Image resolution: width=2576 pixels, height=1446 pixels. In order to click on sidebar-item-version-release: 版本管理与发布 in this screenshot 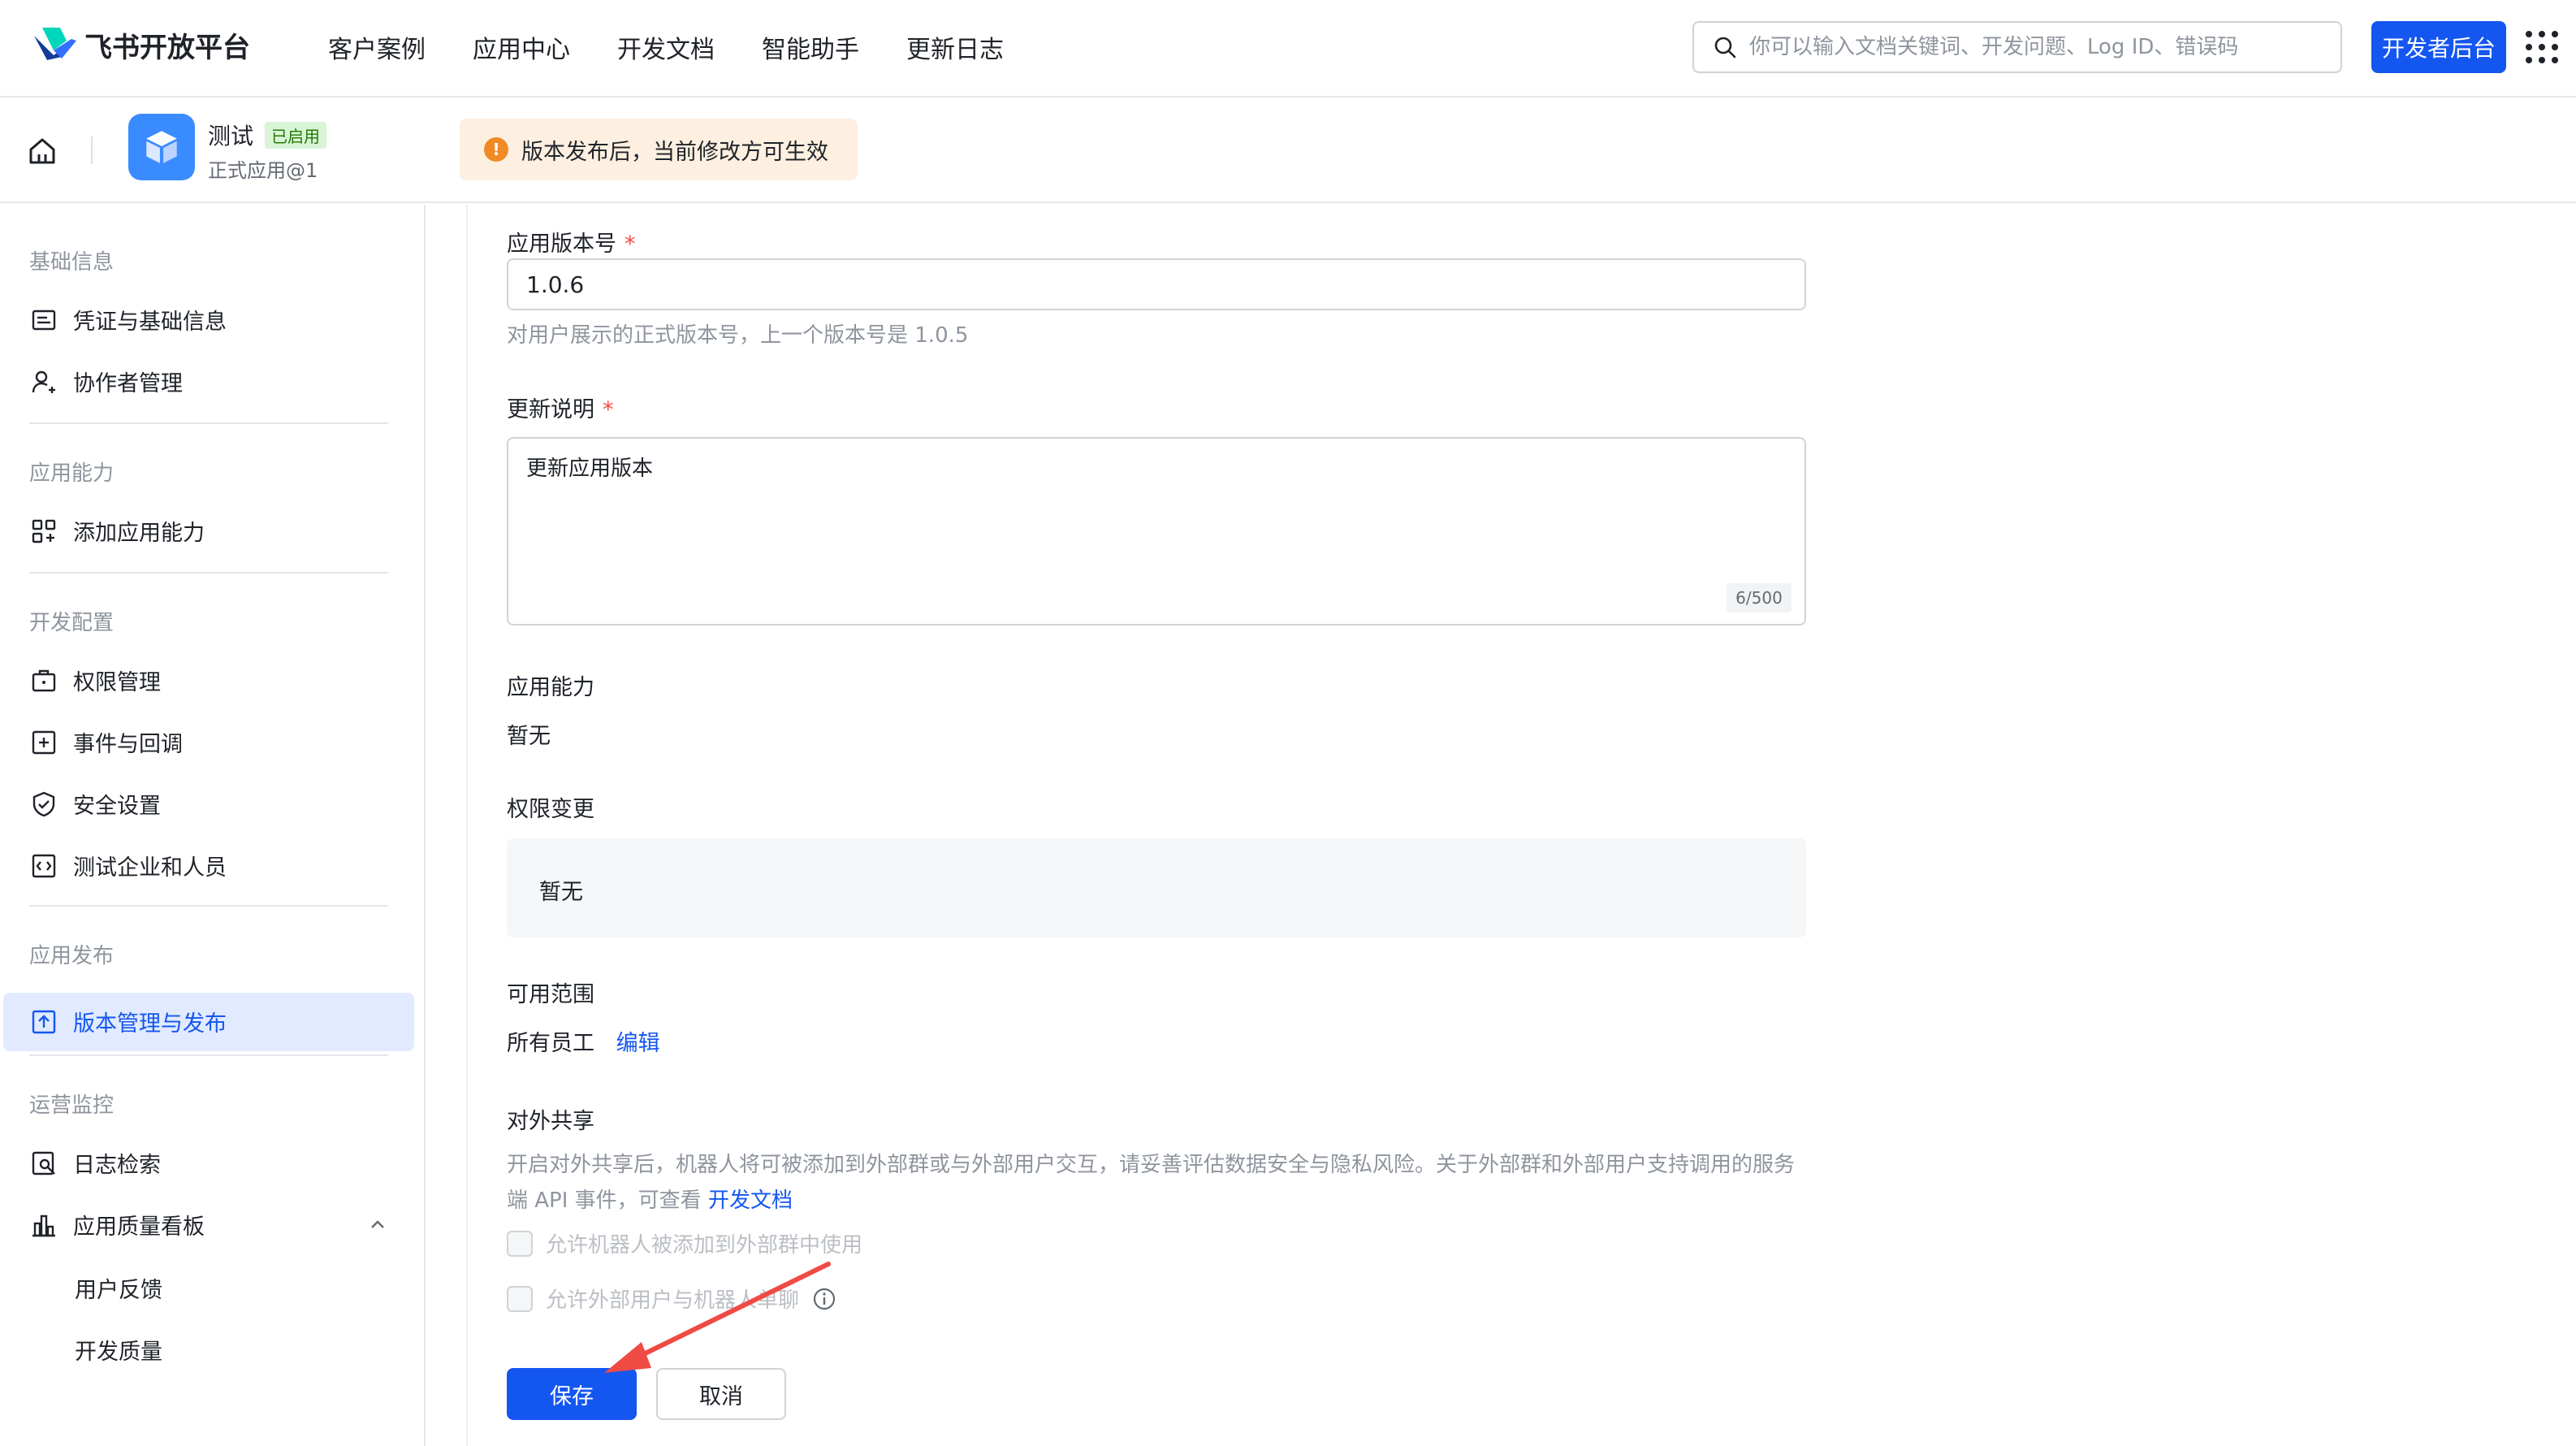, I will do `click(128, 1022)`.